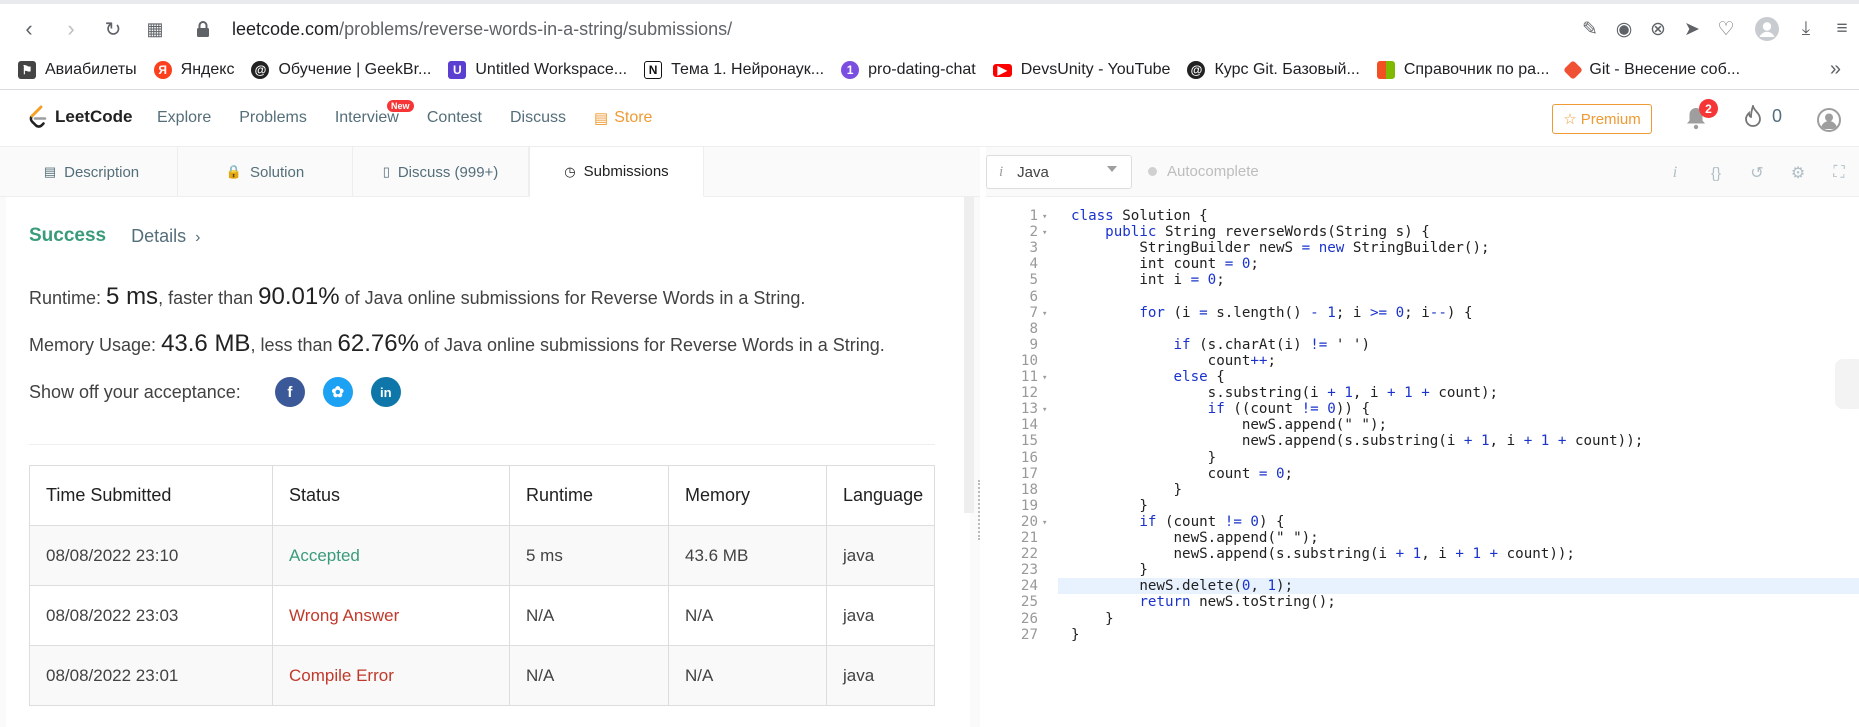 The height and width of the screenshot is (727, 1859). I want to click on submission-runtime: N/A, so click(589, 675).